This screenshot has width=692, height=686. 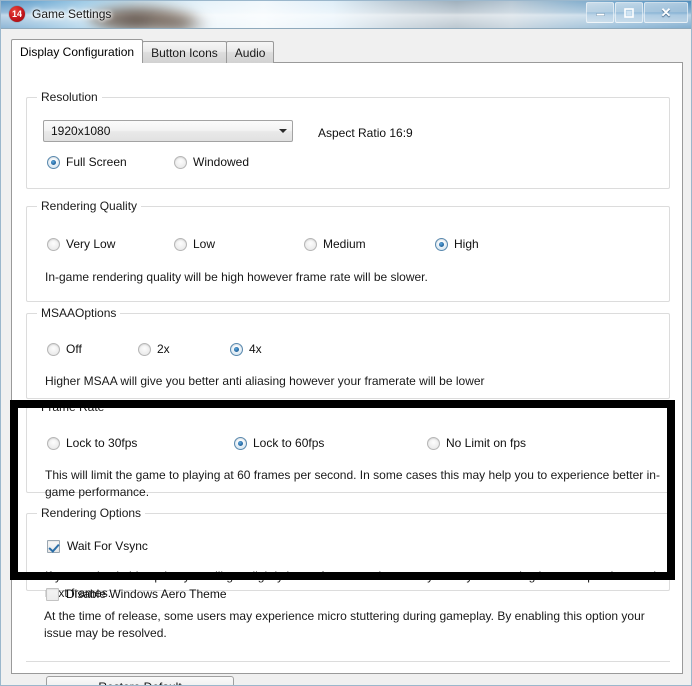 What do you see at coordinates (17, 14) in the screenshot?
I see `app-icon: 14` at bounding box center [17, 14].